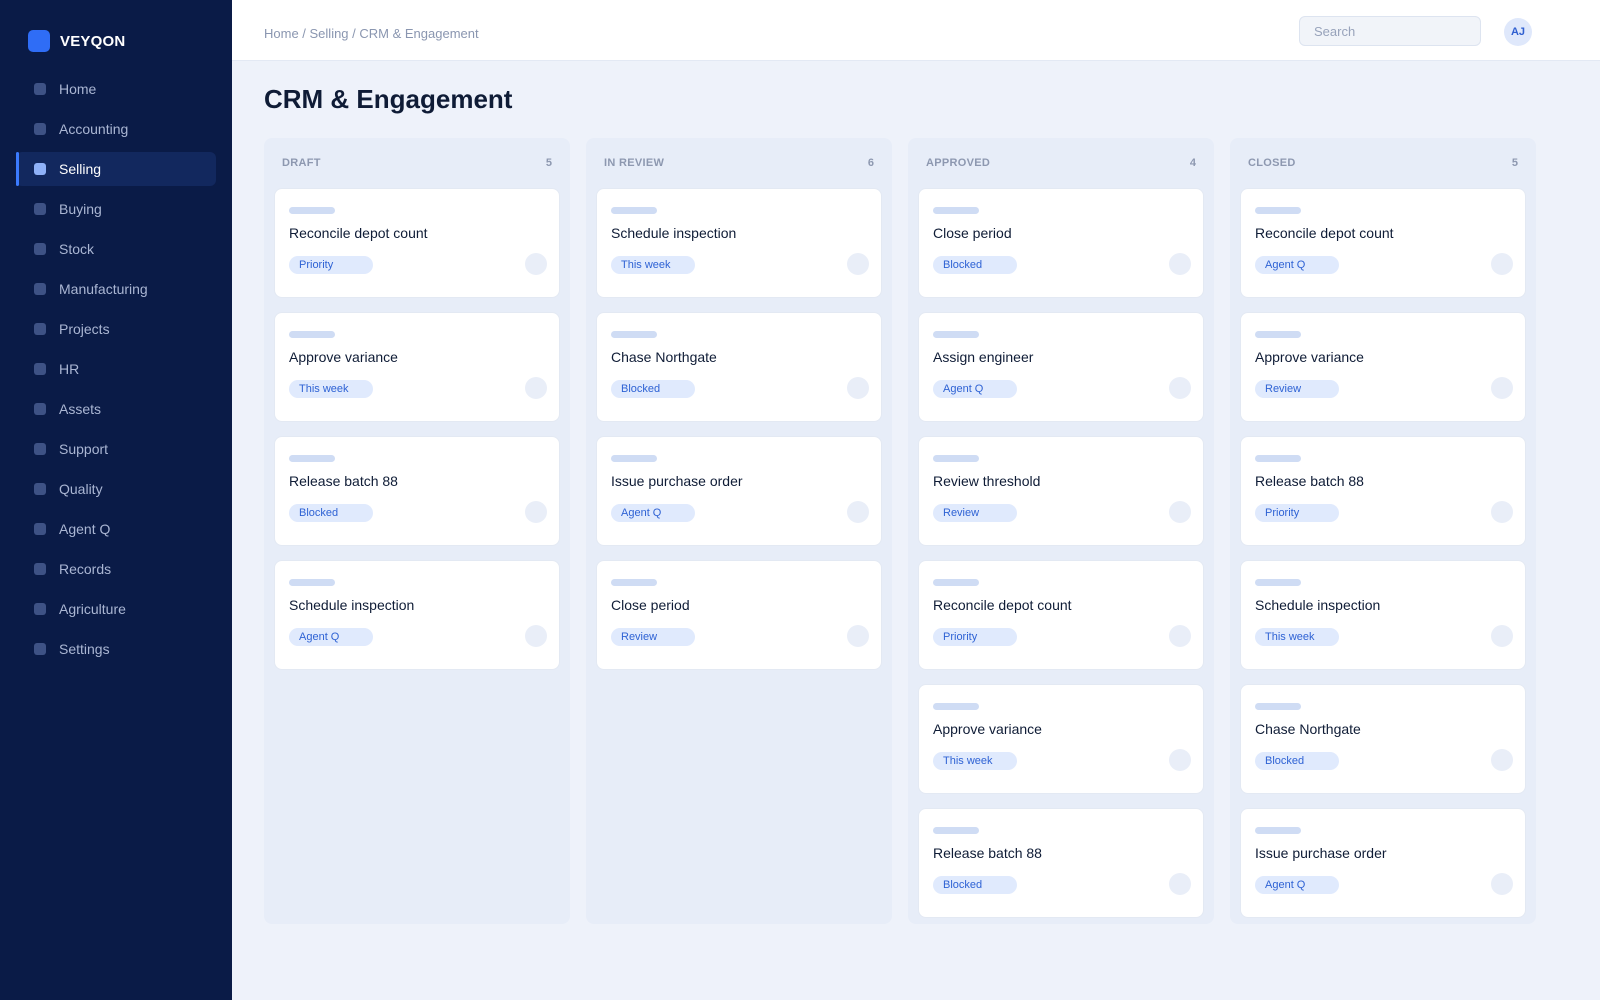 Image resolution: width=1600 pixels, height=1000 pixels. Describe the element at coordinates (116, 209) in the screenshot. I see `sidebar-item-buying: Buying` at that location.